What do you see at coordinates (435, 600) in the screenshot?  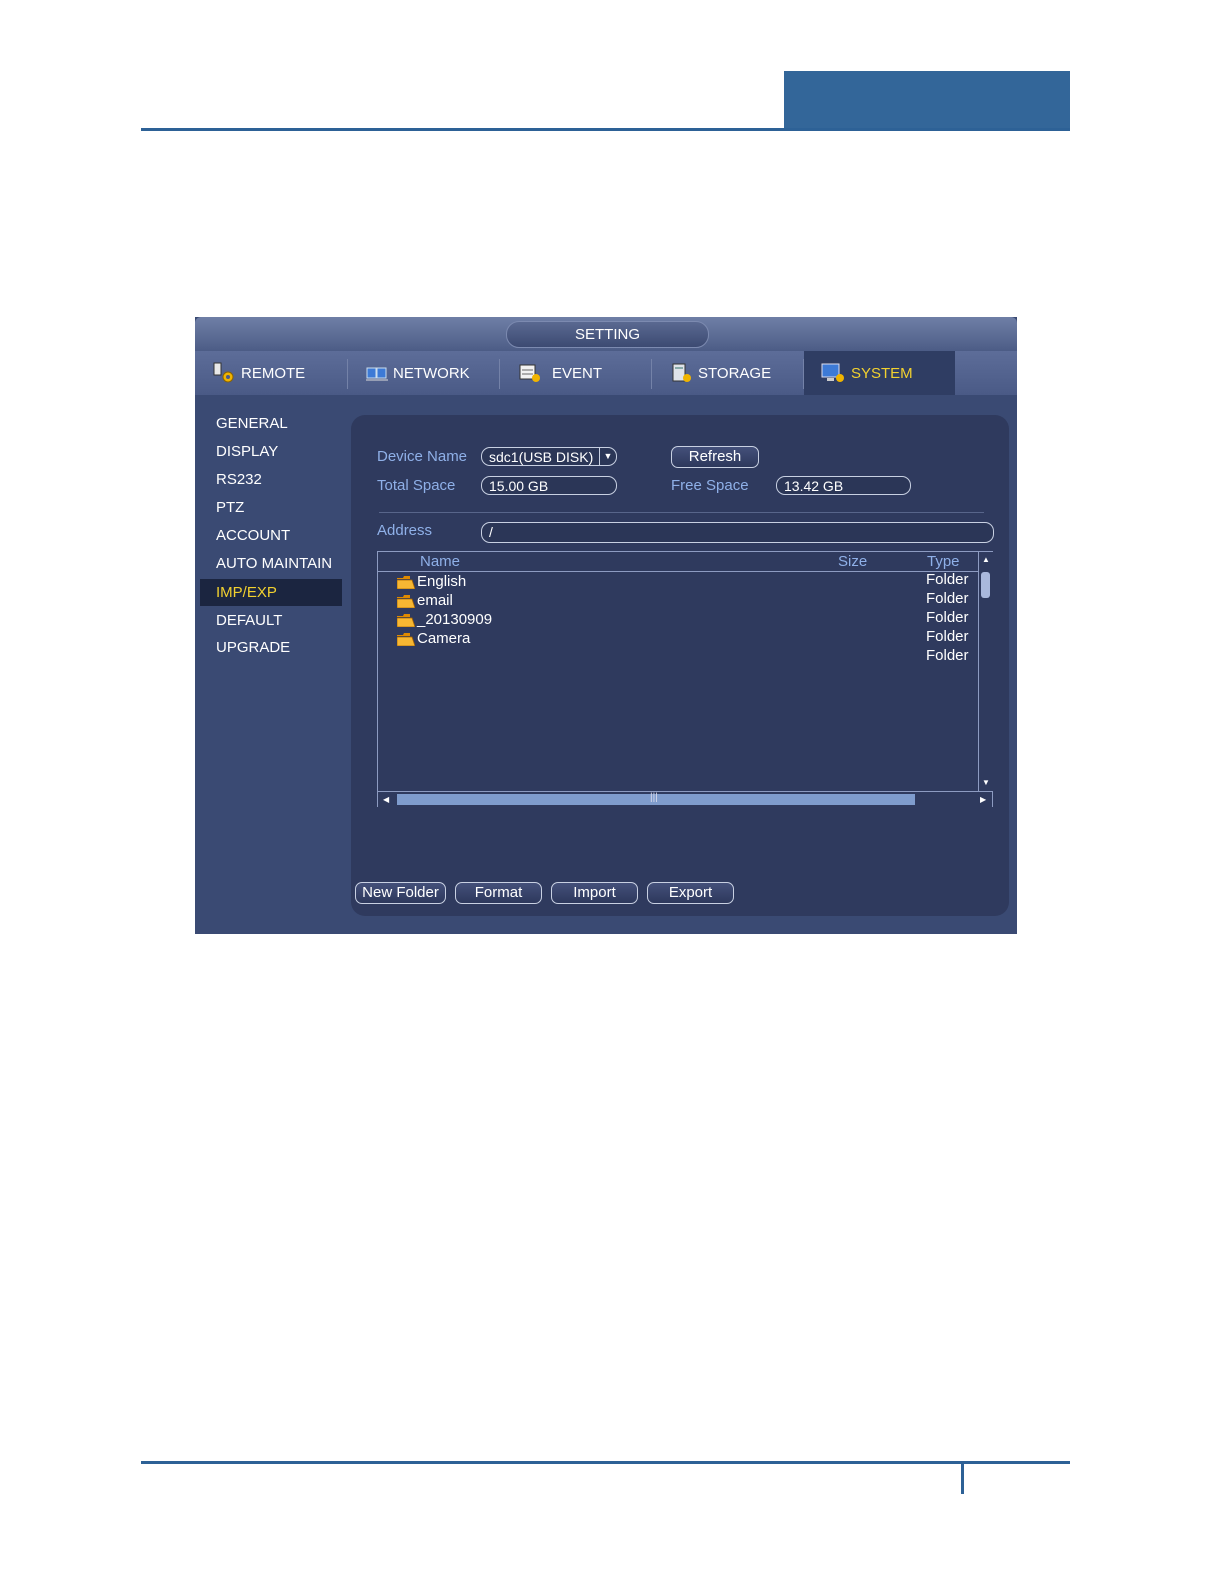 I see `file-name: email` at bounding box center [435, 600].